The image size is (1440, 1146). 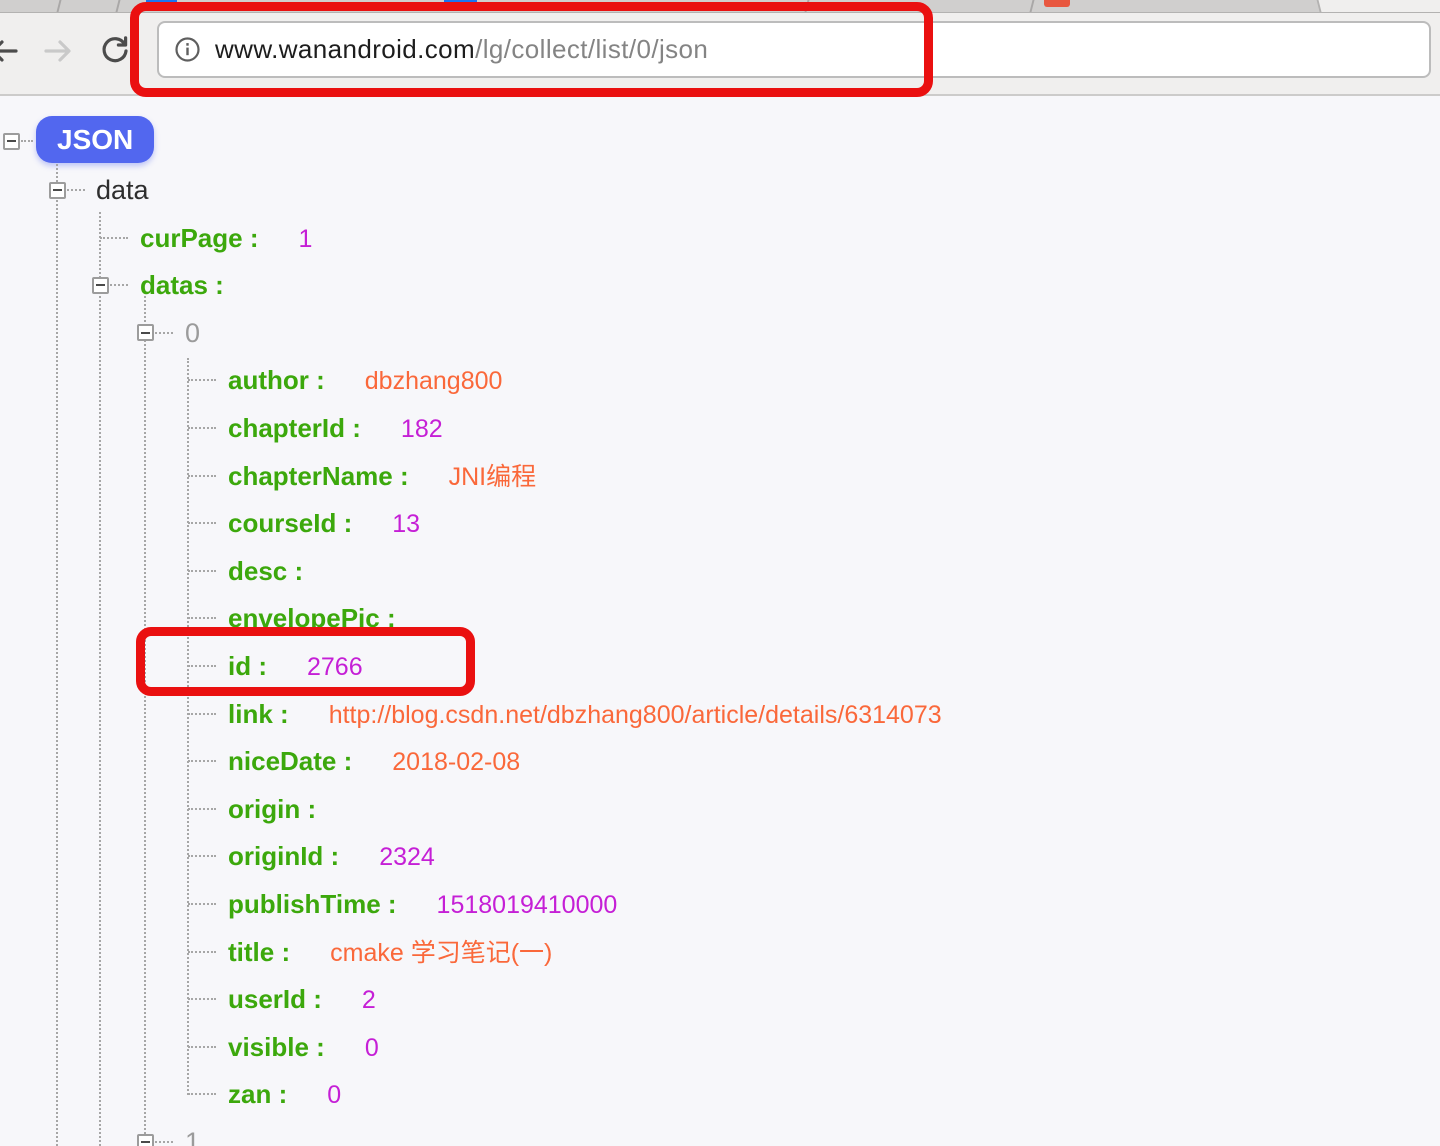 I want to click on json-node-data: data, so click(x=122, y=190).